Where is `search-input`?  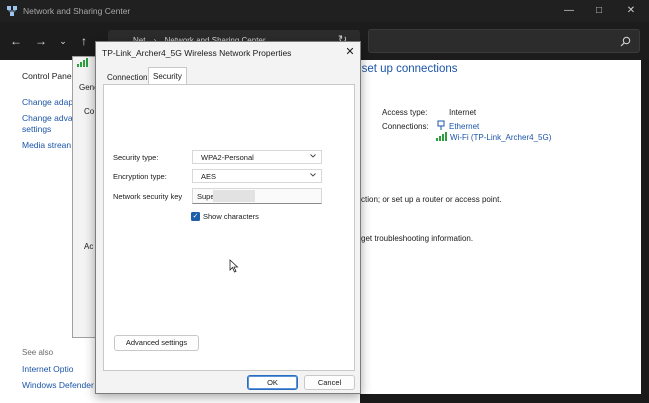
search-input is located at coordinates (504, 41).